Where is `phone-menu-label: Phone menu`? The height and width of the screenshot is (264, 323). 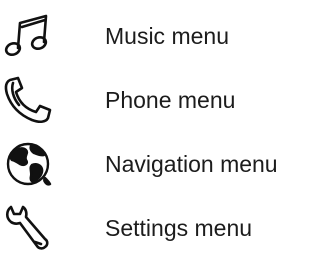
phone-menu-label: Phone menu is located at coordinates (170, 100).